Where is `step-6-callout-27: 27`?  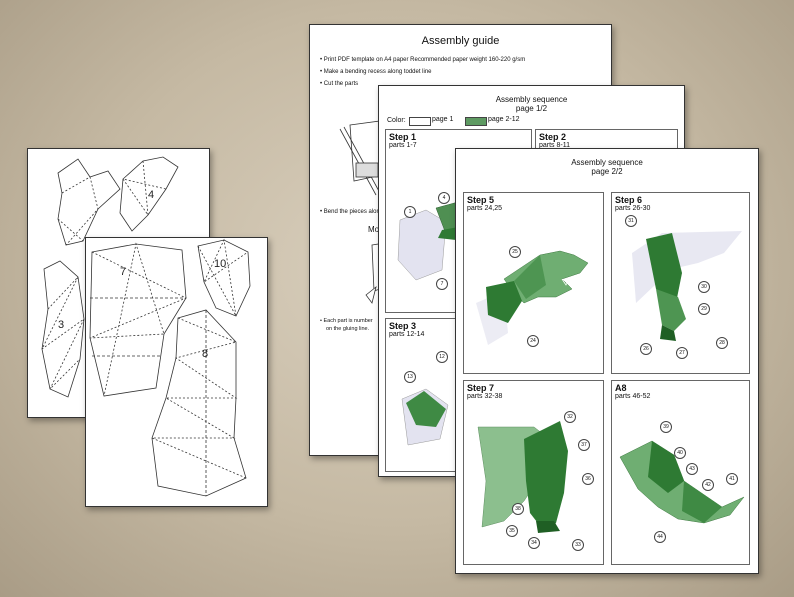
step-6-callout-27: 27 is located at coordinates (682, 353).